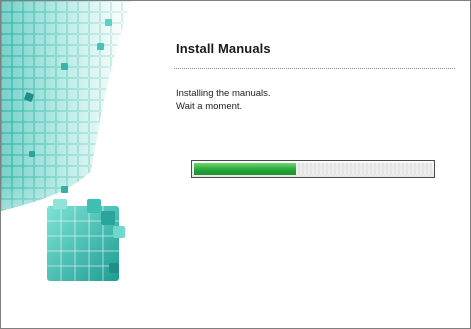  I want to click on status-message-line: Installing the manuals., so click(223, 93).